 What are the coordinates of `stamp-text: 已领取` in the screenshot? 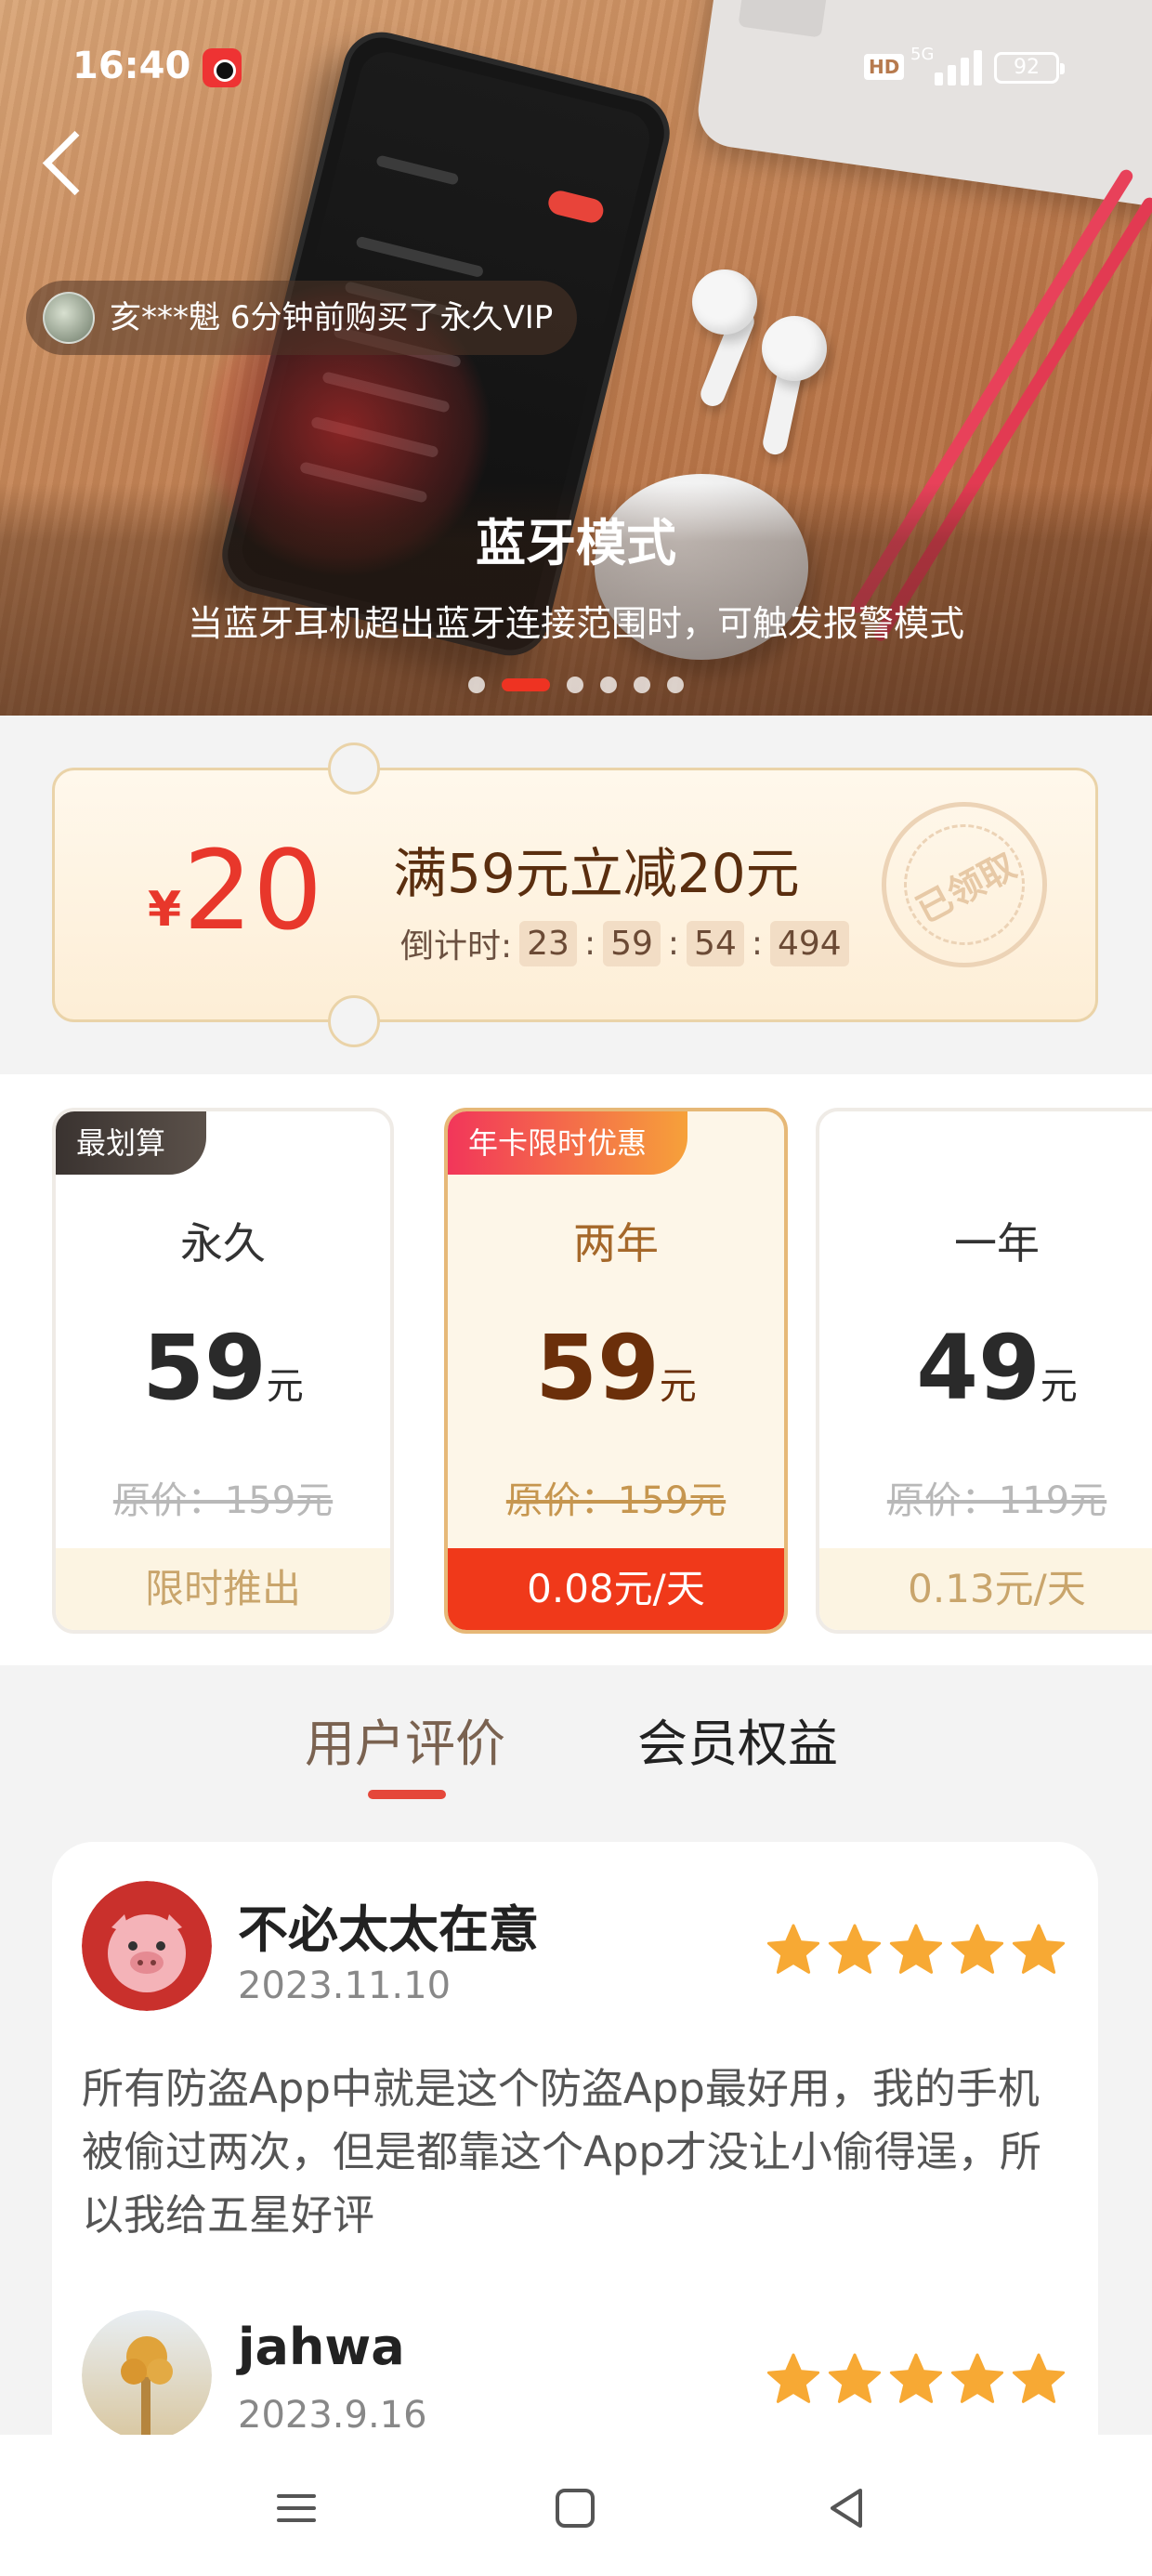 It's located at (964, 884).